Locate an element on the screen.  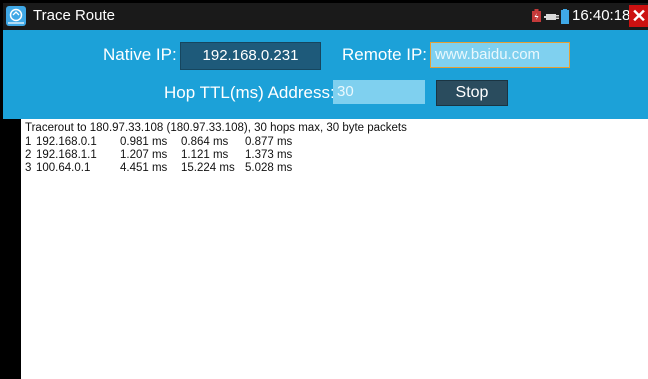
clock: 16:40:18 is located at coordinates (601, 15).